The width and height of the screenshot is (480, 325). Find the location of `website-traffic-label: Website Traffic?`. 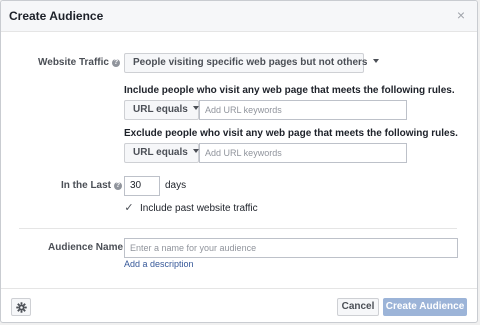

website-traffic-label: Website Traffic? is located at coordinates (79, 62).